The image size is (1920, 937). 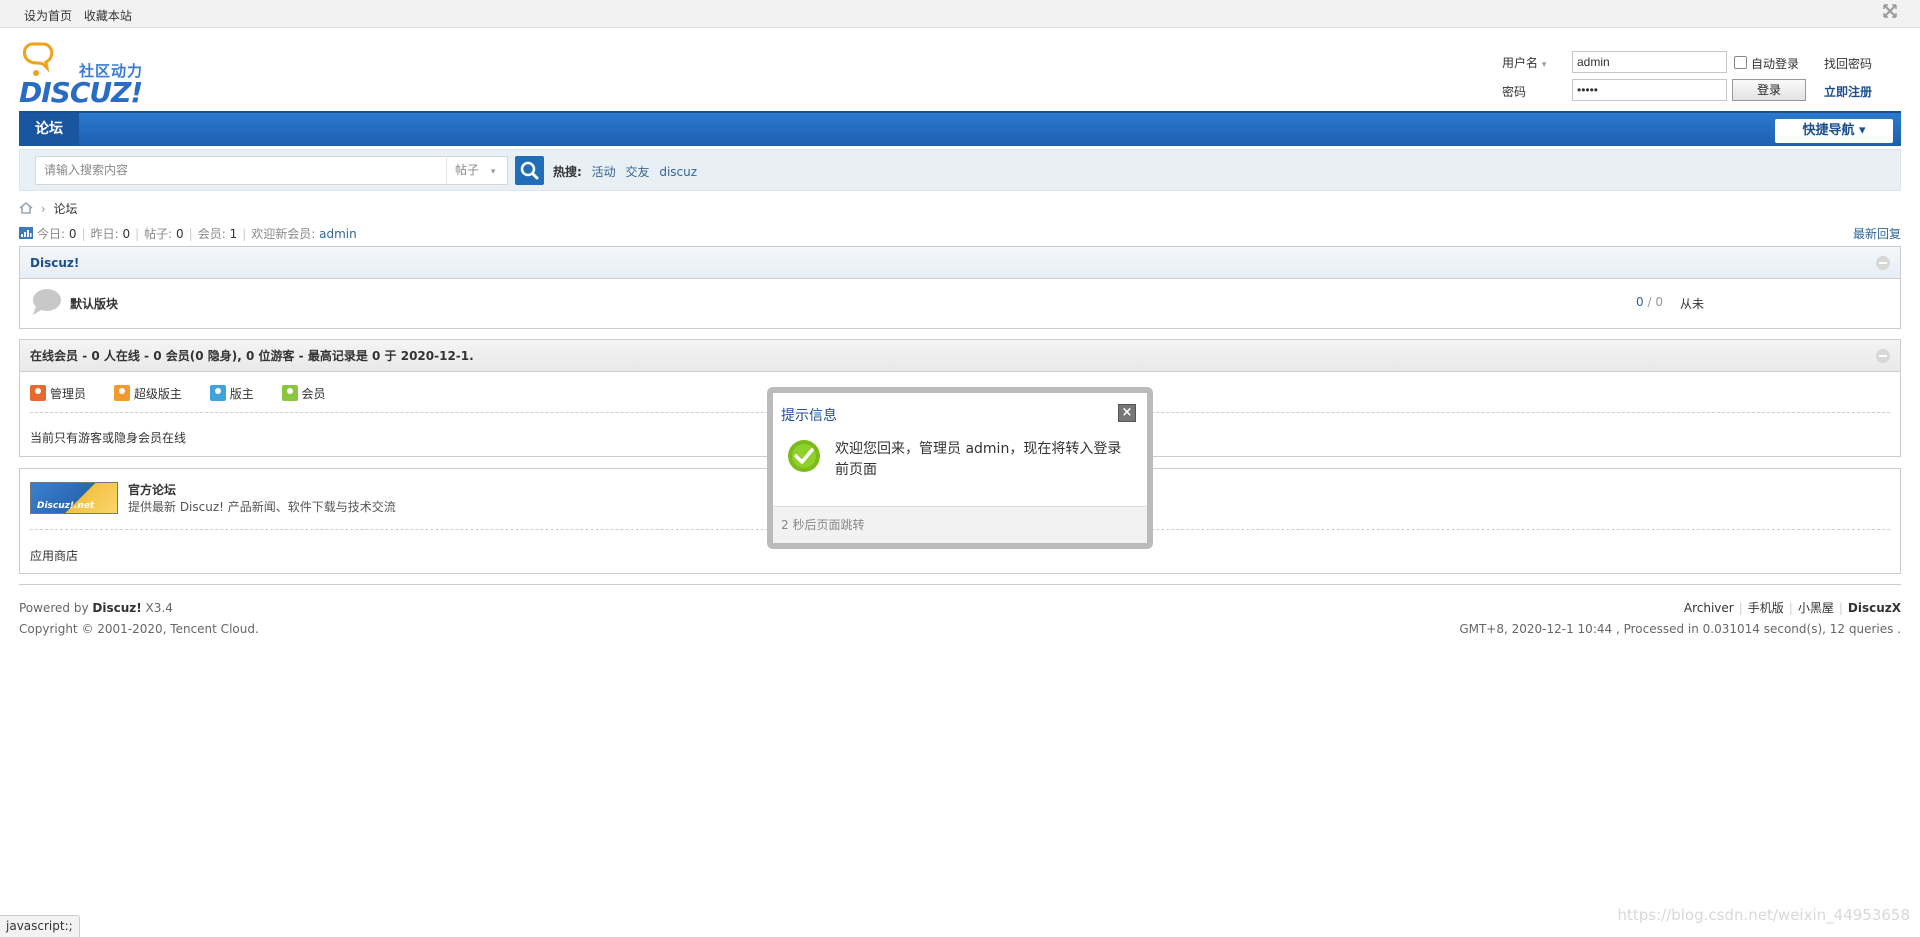 What do you see at coordinates (233, 234) in the screenshot?
I see `members-count: 1` at bounding box center [233, 234].